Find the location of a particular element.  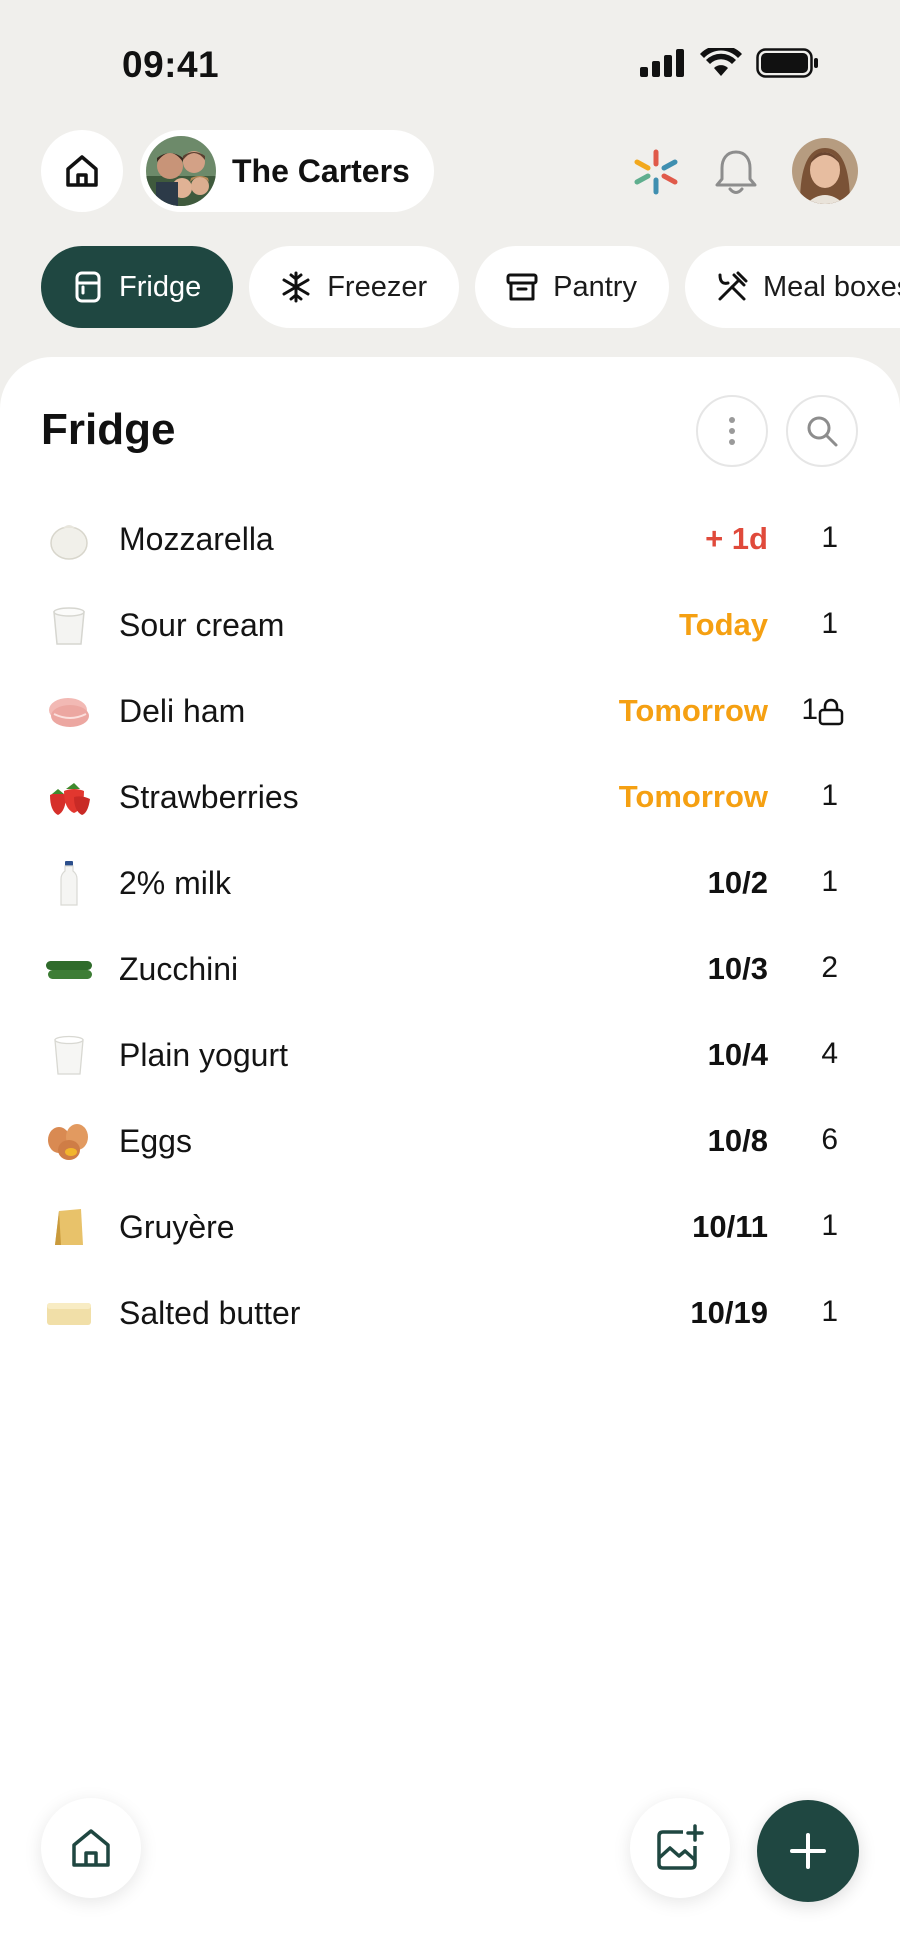

list-item: Strawberries Tomorrow 1 is located at coordinates (450, 798).